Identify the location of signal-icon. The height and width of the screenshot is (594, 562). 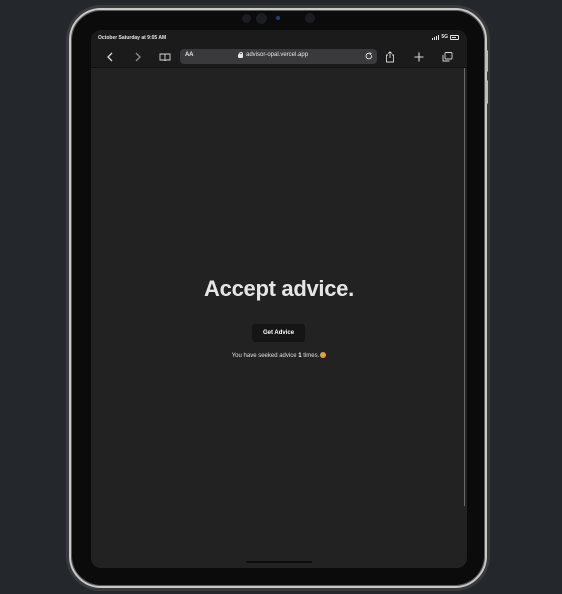
(436, 37).